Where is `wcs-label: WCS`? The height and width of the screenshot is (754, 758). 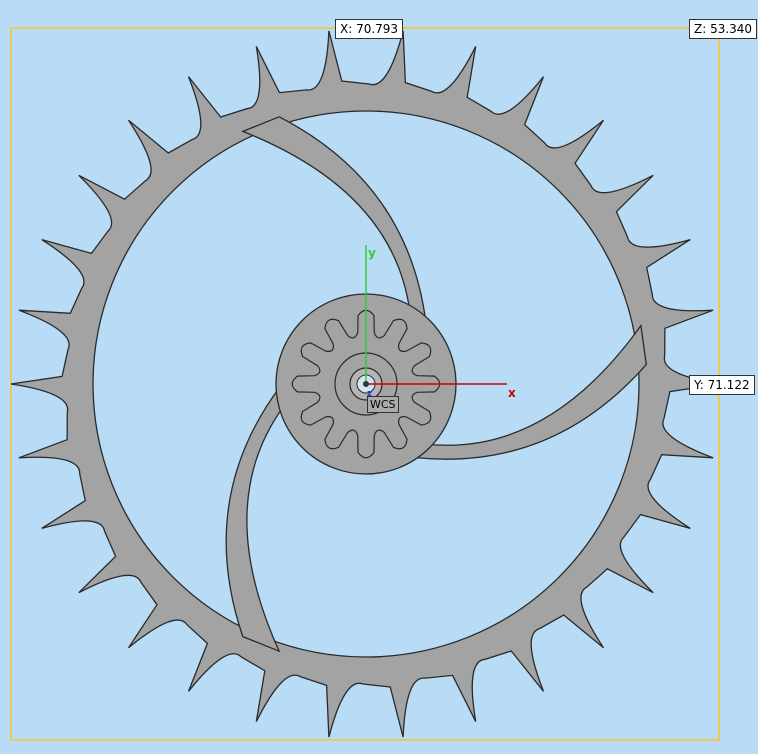
wcs-label: WCS is located at coordinates (383, 404).